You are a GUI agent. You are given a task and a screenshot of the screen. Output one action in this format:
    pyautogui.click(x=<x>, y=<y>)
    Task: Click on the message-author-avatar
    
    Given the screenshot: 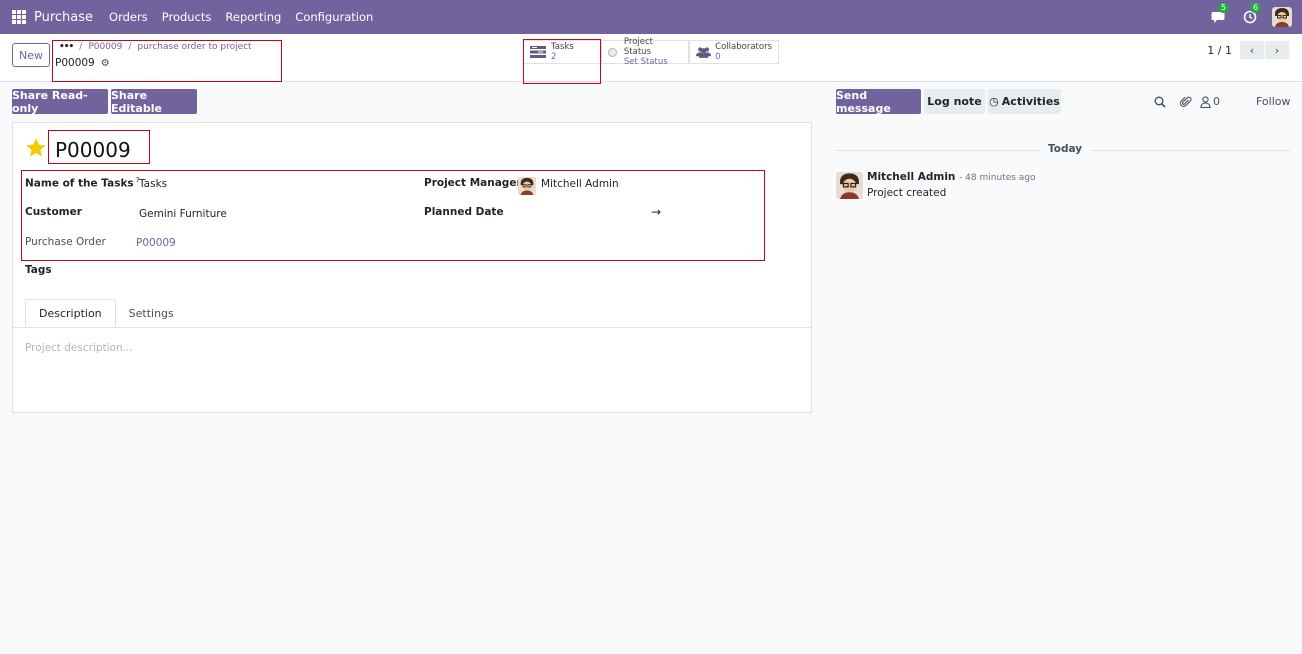 What is the action you would take?
    pyautogui.click(x=849, y=185)
    